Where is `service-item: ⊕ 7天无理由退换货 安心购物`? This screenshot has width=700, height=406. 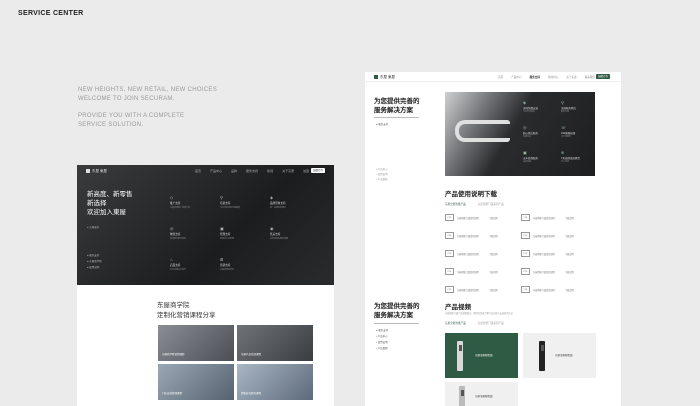 service-item: ⊕ 7天无理由退换货 安心购物 is located at coordinates (580, 156).